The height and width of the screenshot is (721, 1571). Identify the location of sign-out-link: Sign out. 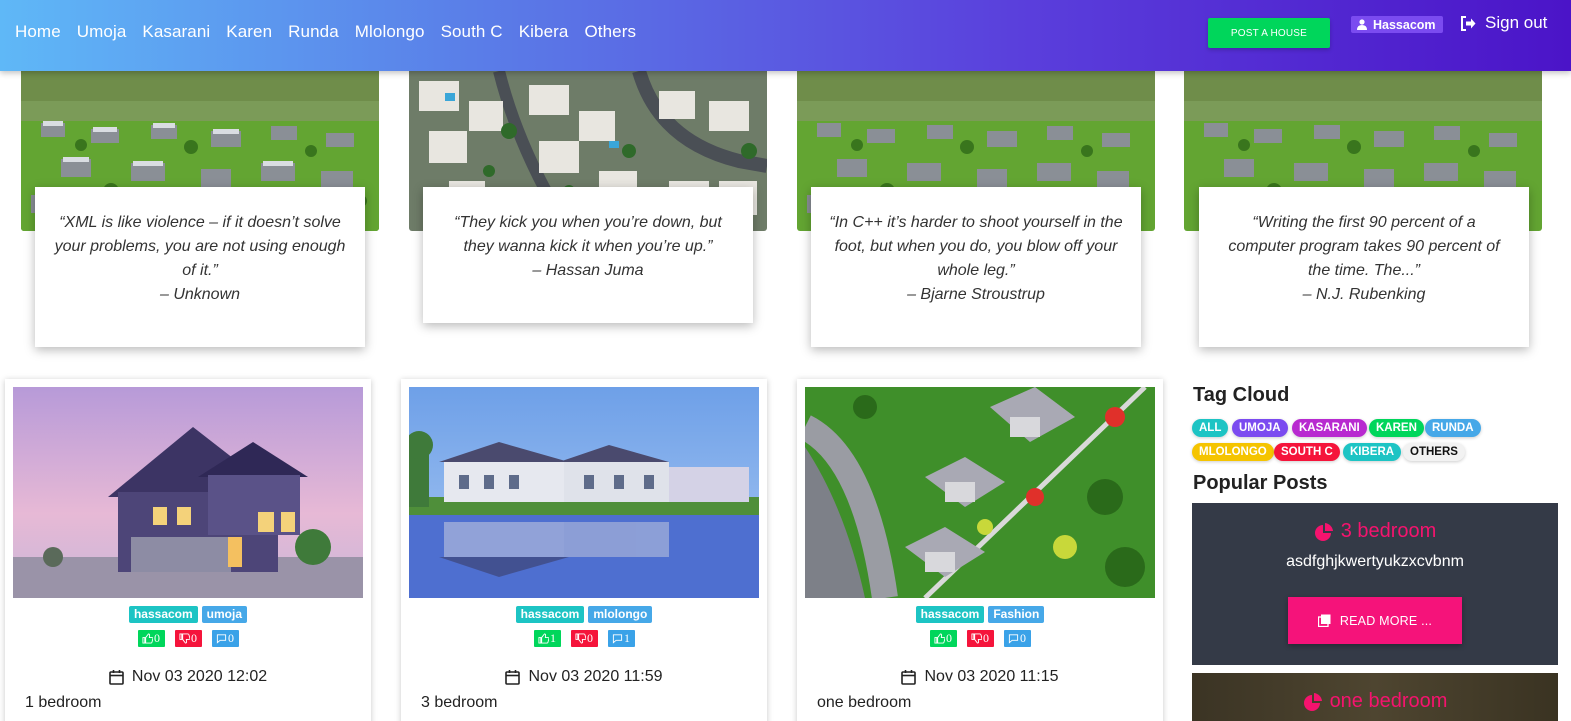
(1503, 23).